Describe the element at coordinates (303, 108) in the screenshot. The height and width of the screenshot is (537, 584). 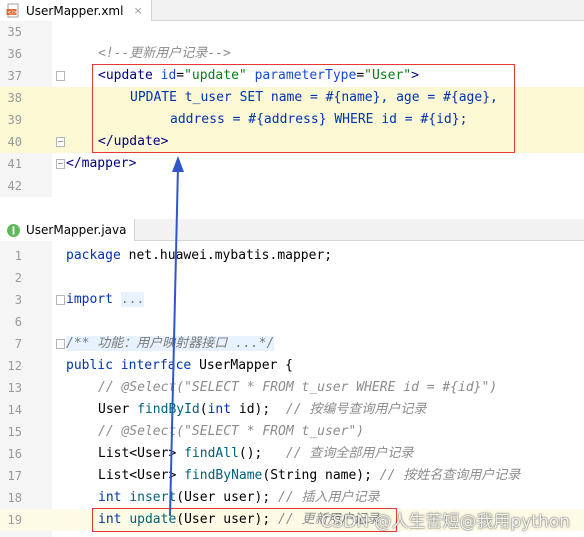
I see `highlight-box-xml` at that location.